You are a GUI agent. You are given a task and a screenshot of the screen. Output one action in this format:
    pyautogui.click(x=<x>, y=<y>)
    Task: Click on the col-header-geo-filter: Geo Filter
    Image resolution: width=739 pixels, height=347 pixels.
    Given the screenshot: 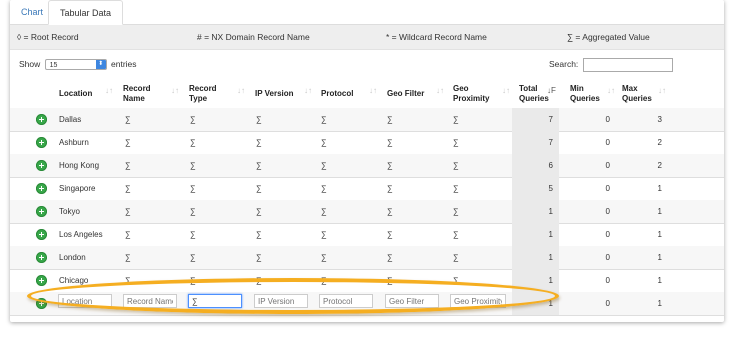 What is the action you would take?
    pyautogui.click(x=415, y=93)
    